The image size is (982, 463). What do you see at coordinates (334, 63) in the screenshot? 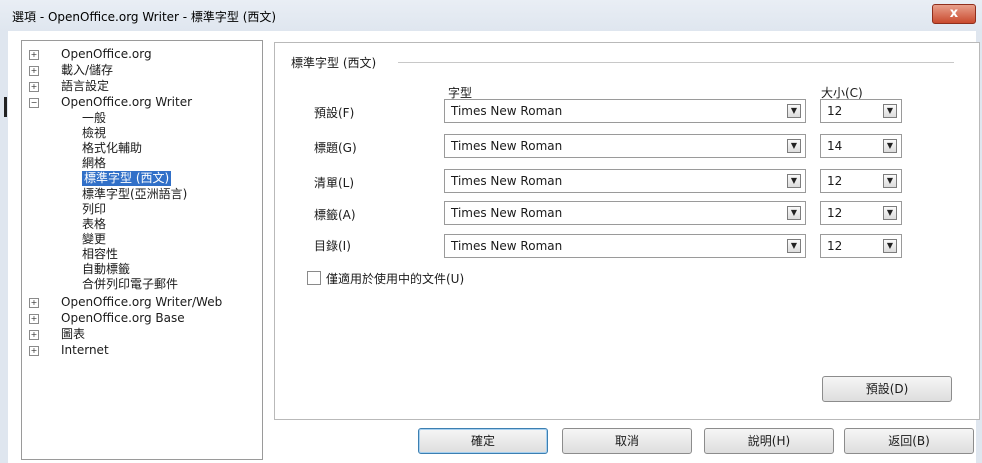
I see `group-title: 標準字型 (西文)` at bounding box center [334, 63].